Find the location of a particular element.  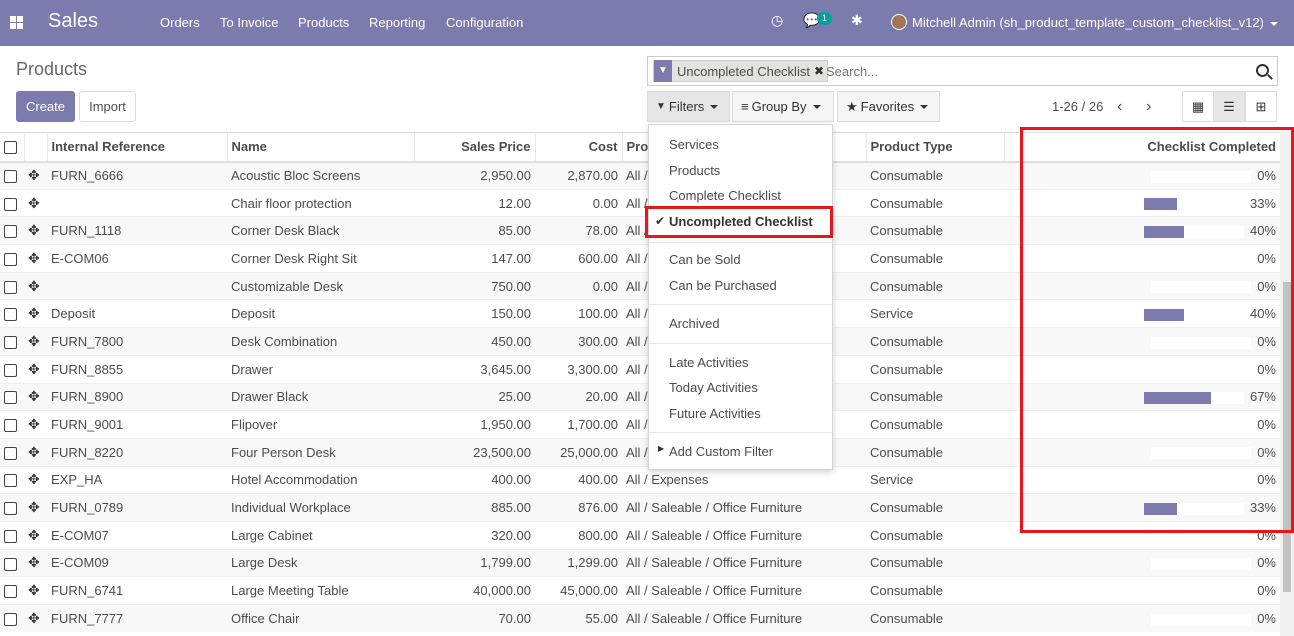

search-bar: ▼ Uncompleted Checklist ✖ is located at coordinates (962, 71).